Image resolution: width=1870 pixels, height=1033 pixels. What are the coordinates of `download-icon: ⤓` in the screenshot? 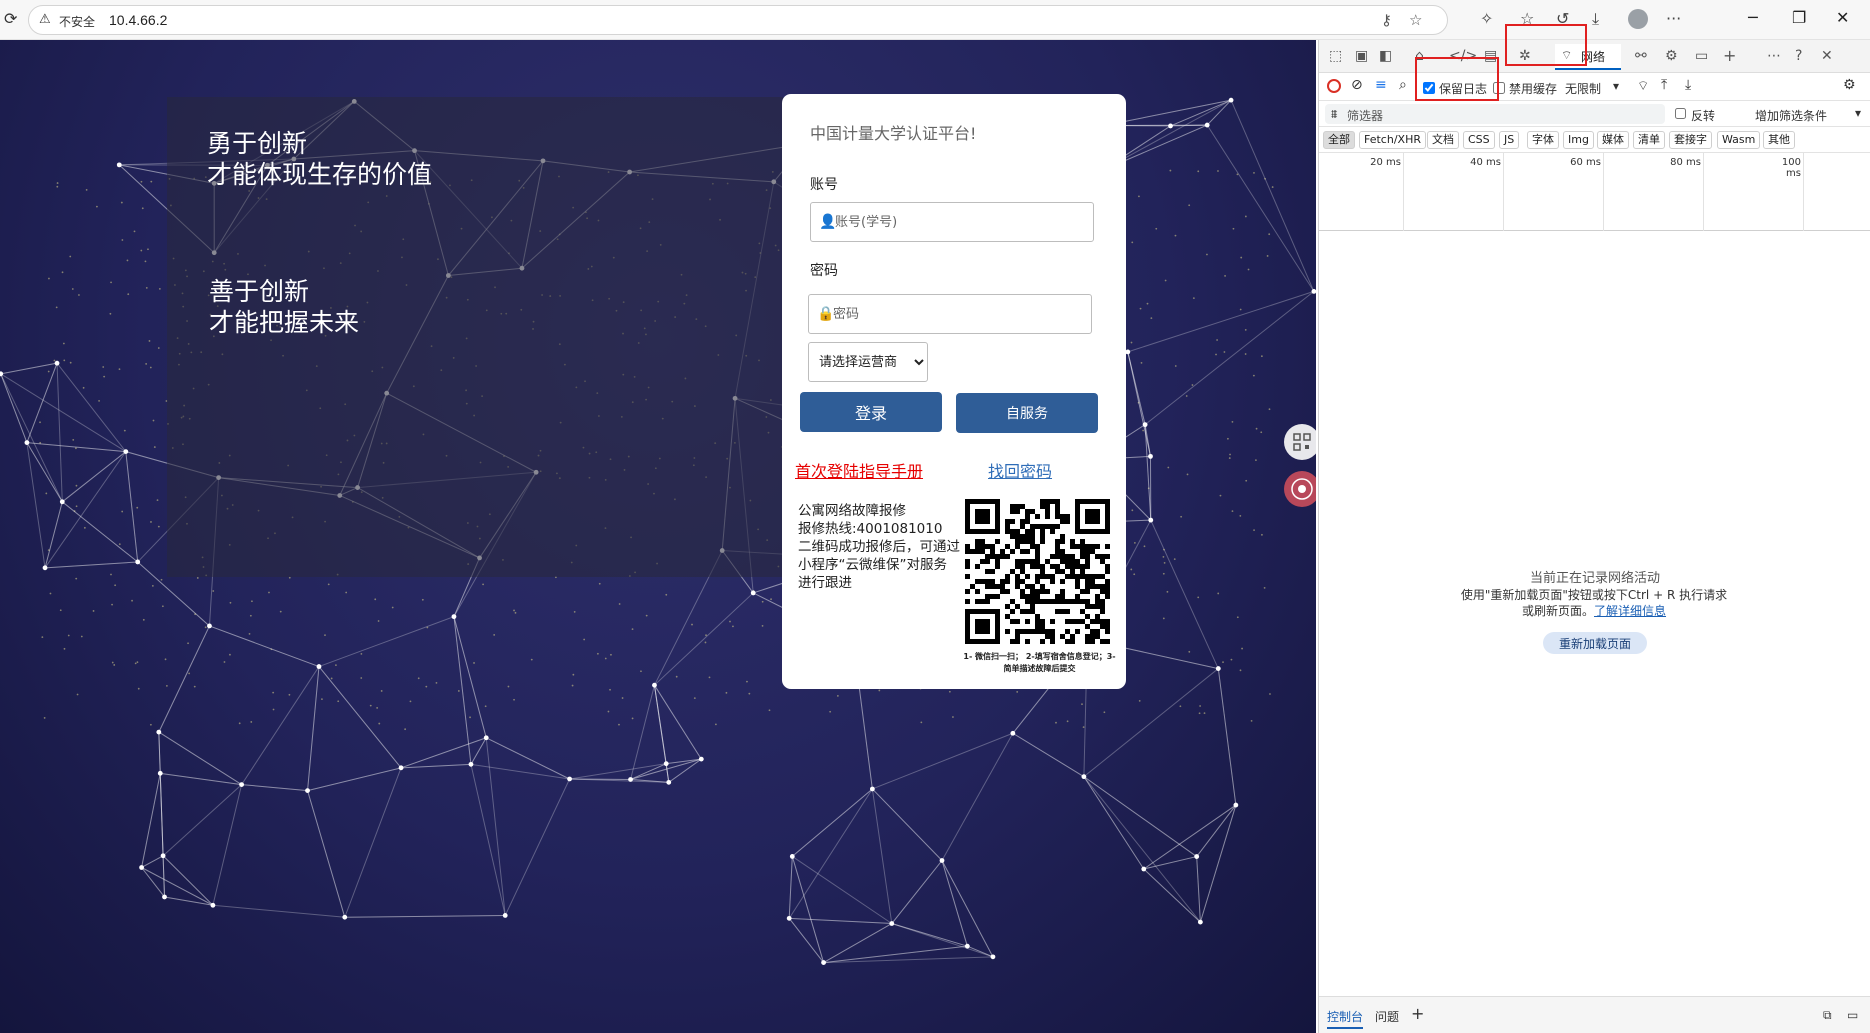 It's located at (1595, 19).